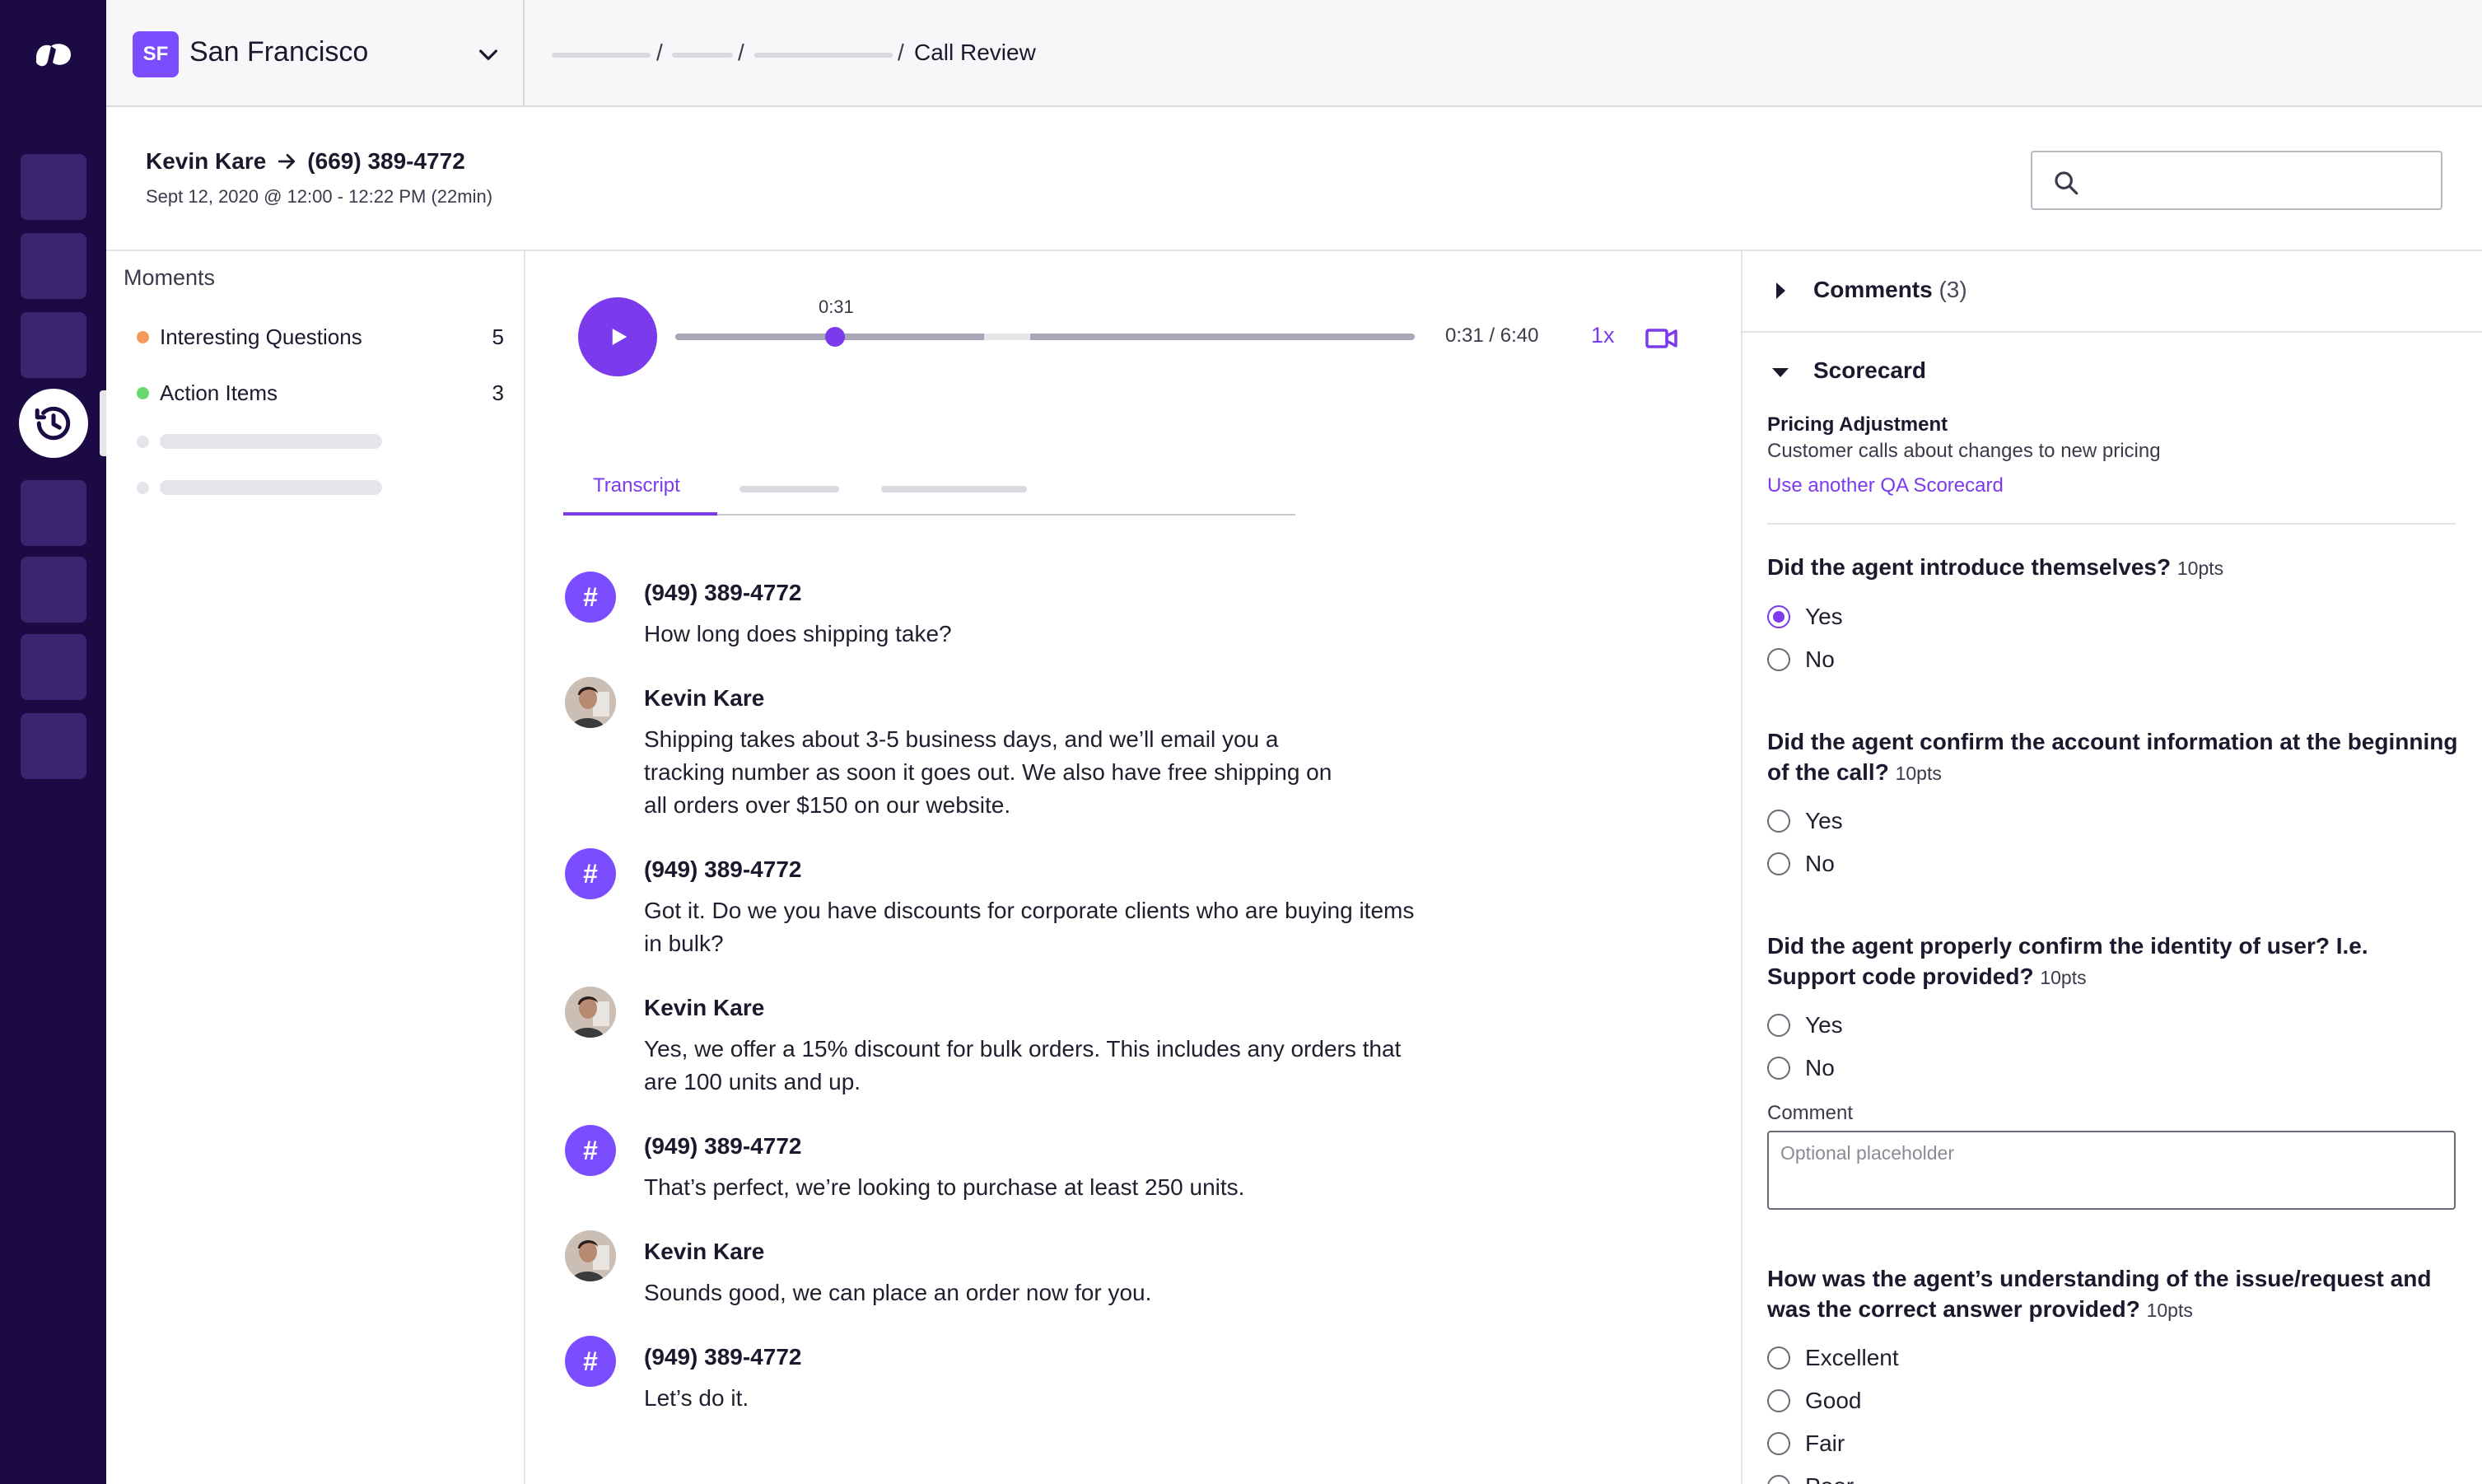 This screenshot has width=2482, height=1484. Describe the element at coordinates (524, 867) in the screenshot. I see `moments-divider` at that location.